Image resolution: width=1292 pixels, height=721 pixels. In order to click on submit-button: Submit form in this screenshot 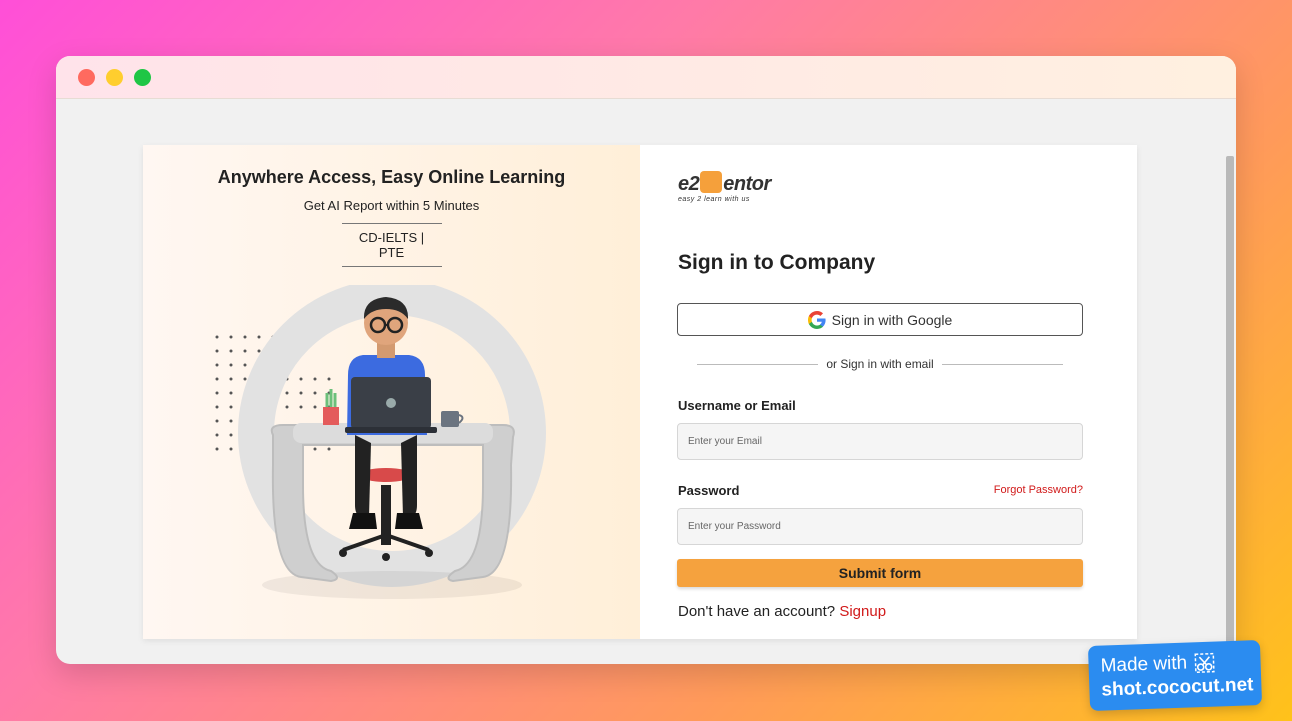, I will do `click(880, 573)`.